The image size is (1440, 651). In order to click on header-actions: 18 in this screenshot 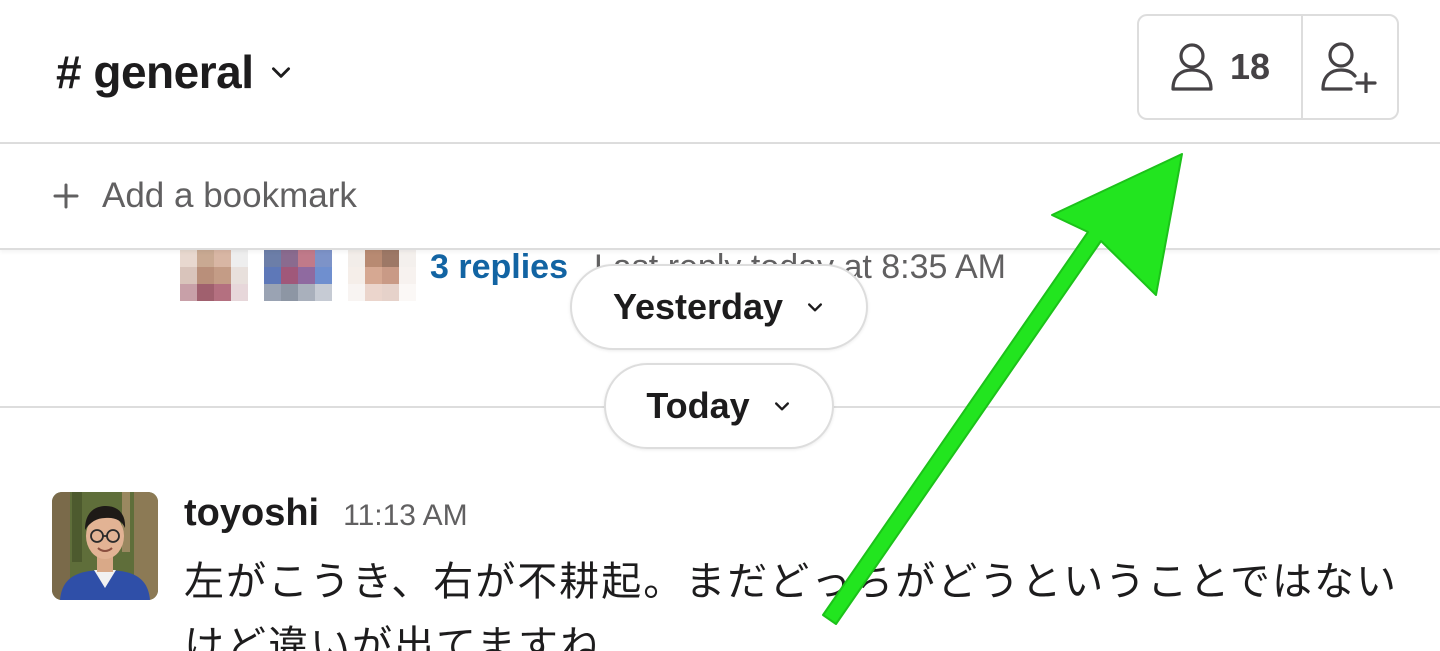, I will do `click(1268, 67)`.